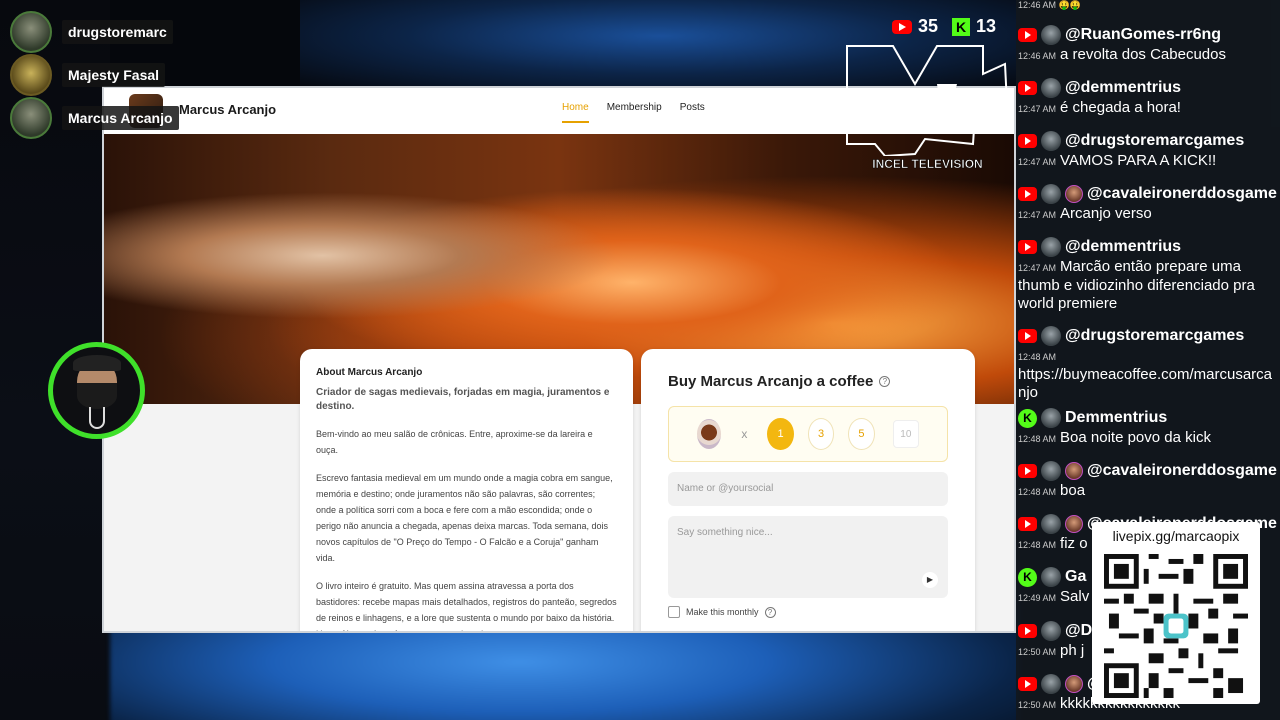  What do you see at coordinates (1075, 577) in the screenshot?
I see `chat-username: Ga` at bounding box center [1075, 577].